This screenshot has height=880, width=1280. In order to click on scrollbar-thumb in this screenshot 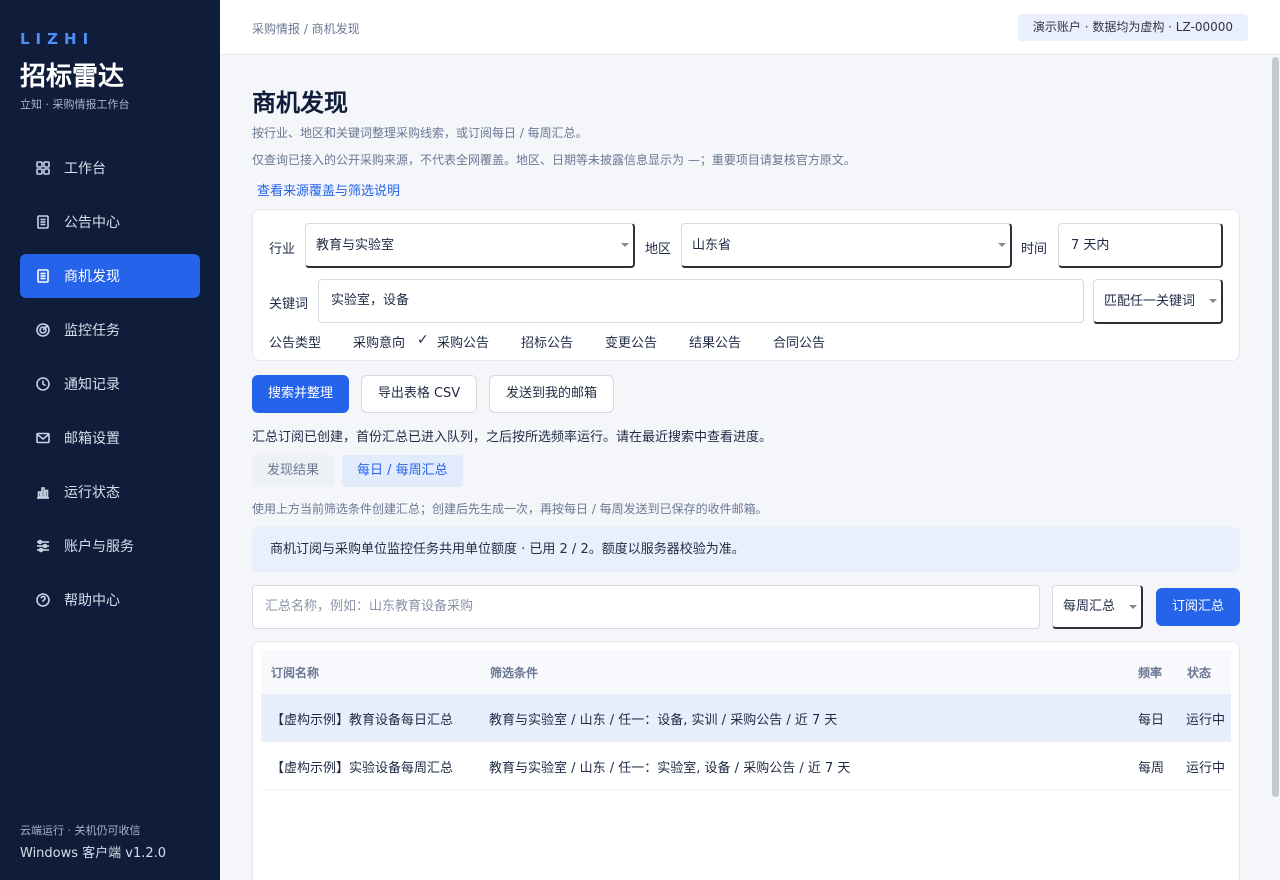, I will do `click(1275, 427)`.